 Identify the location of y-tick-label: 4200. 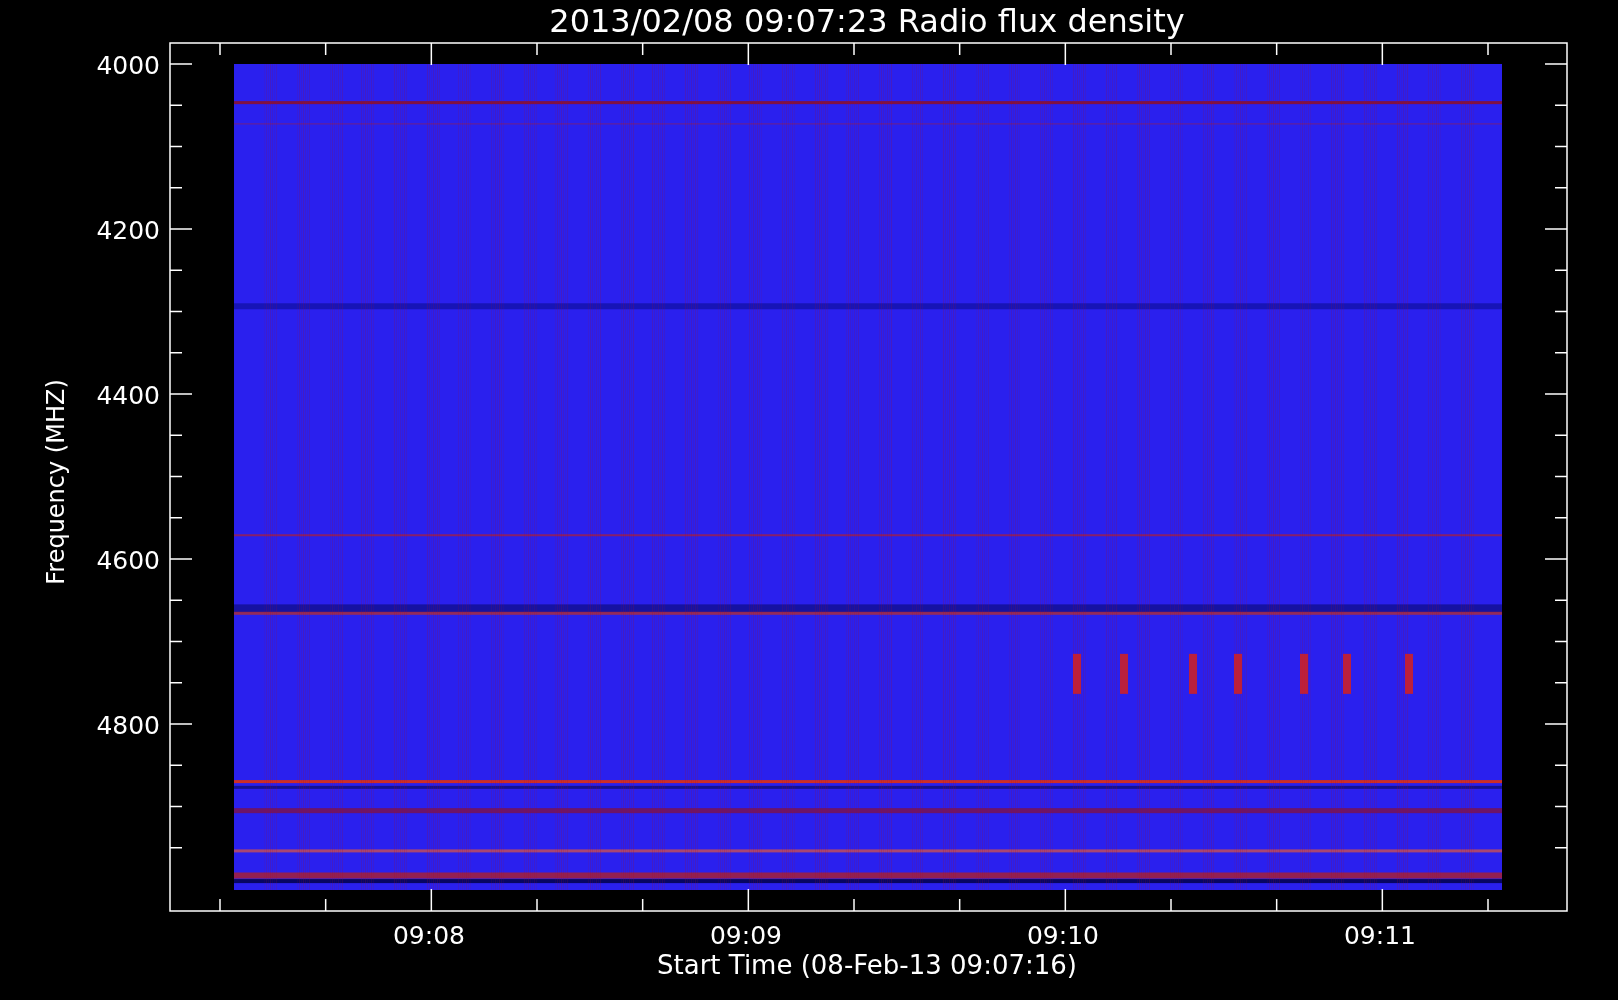
(128, 230).